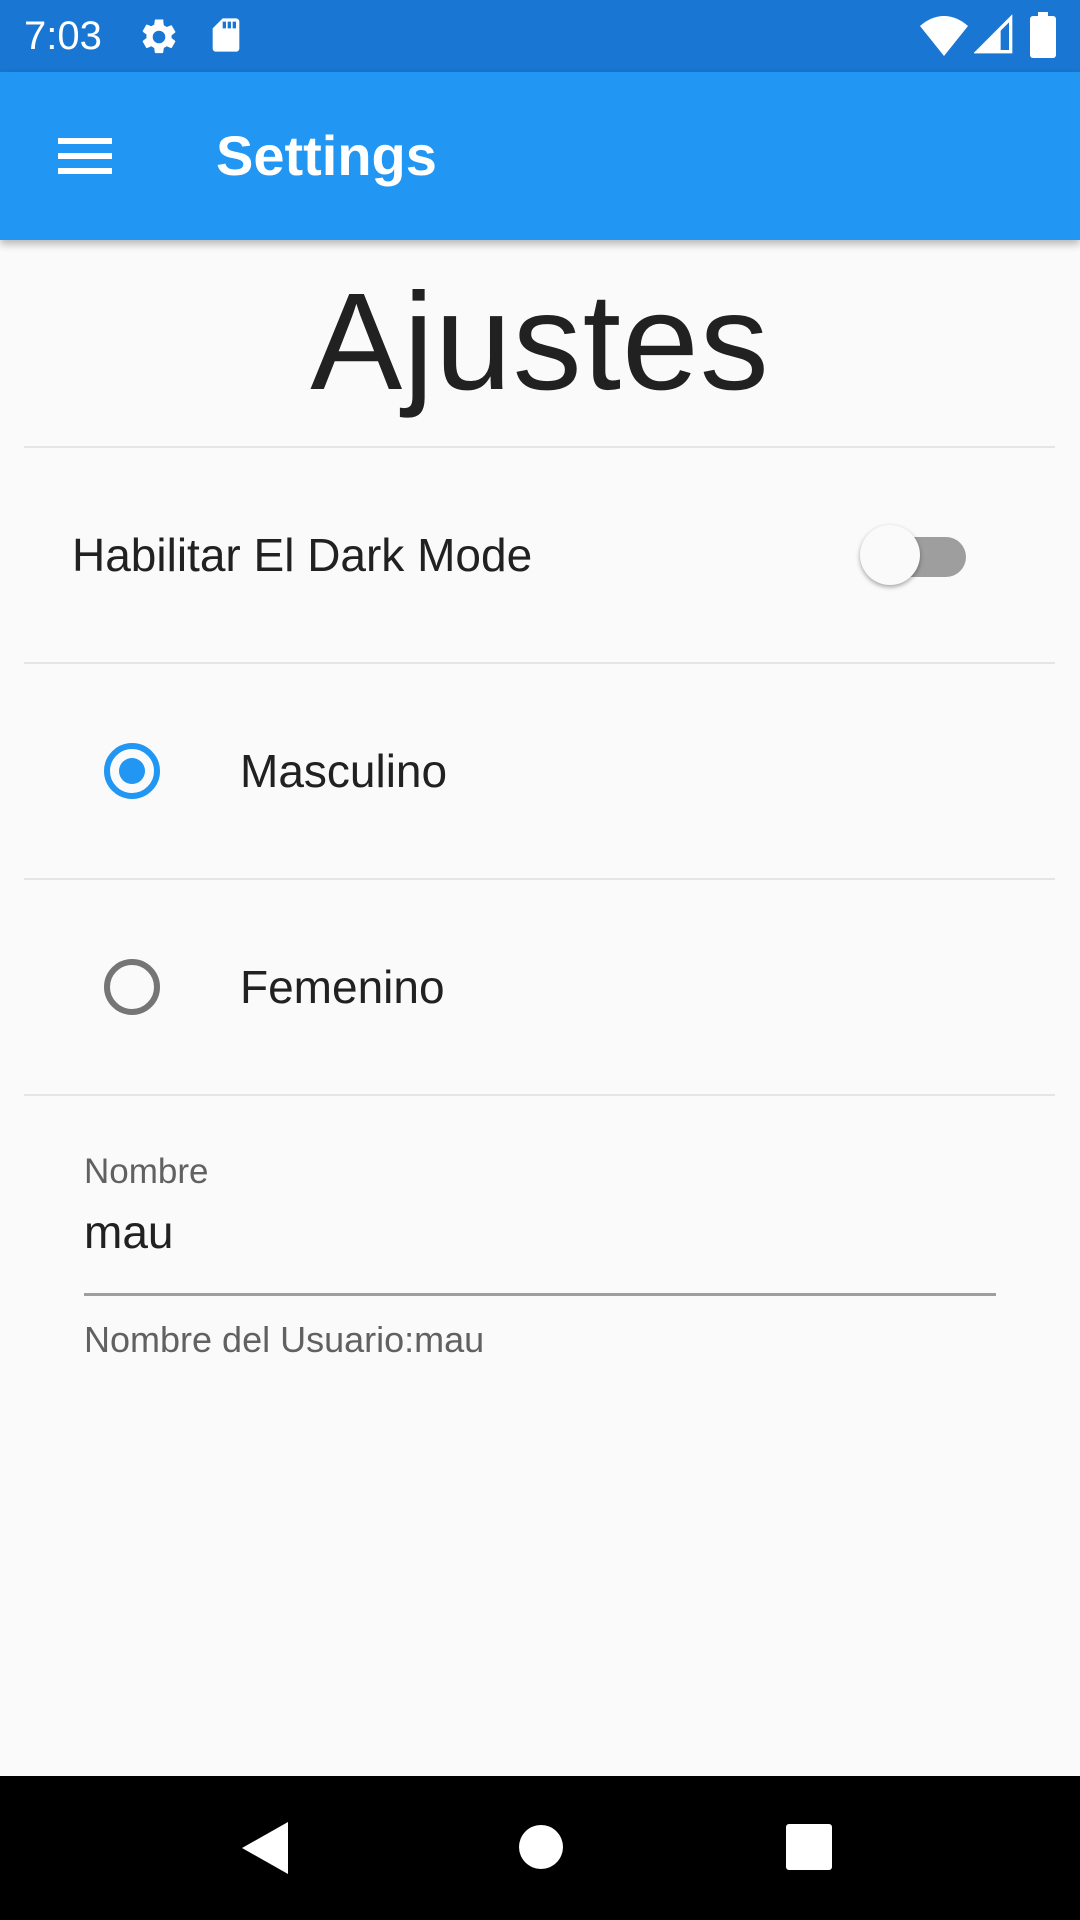 Image resolution: width=1080 pixels, height=1920 pixels. Describe the element at coordinates (146, 1171) in the screenshot. I see `name-field-label: Nombre` at that location.